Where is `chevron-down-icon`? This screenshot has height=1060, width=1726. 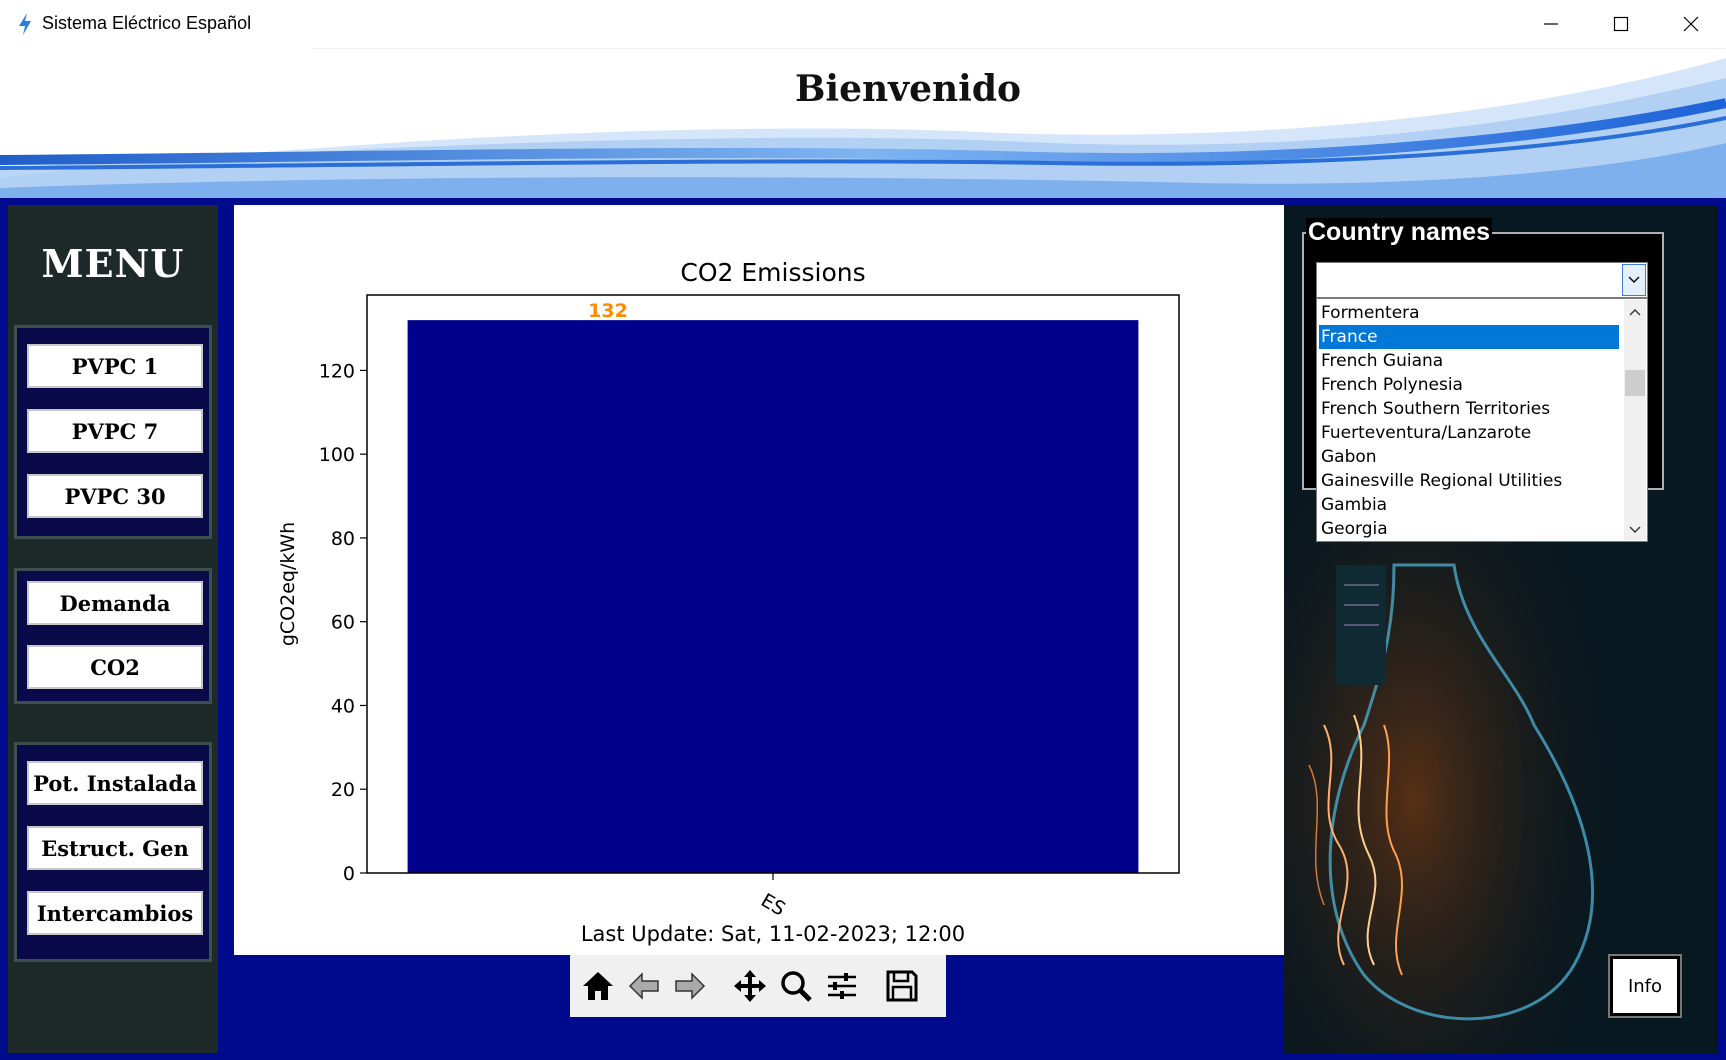 chevron-down-icon is located at coordinates (1634, 279).